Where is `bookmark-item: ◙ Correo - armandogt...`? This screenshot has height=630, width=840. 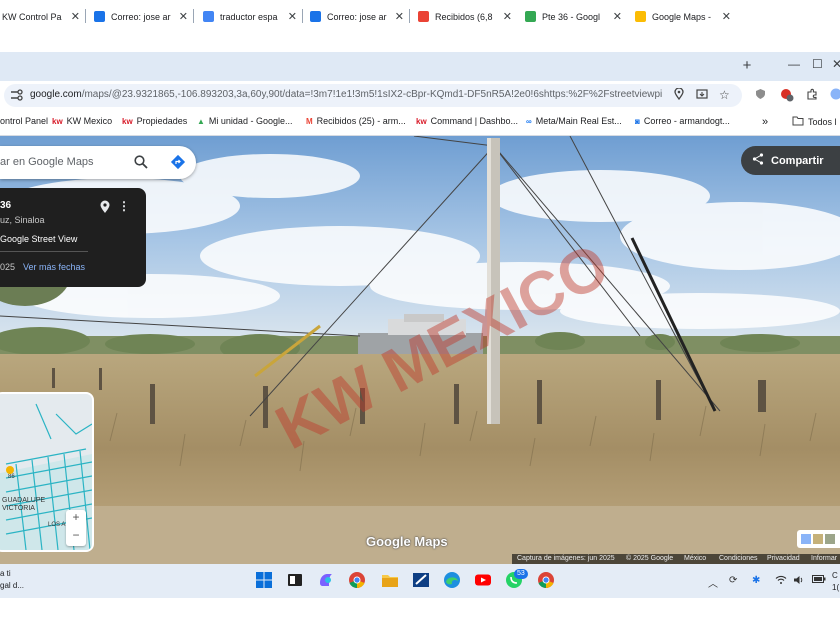 bookmark-item: ◙ Correo - armandogt... is located at coordinates (682, 121).